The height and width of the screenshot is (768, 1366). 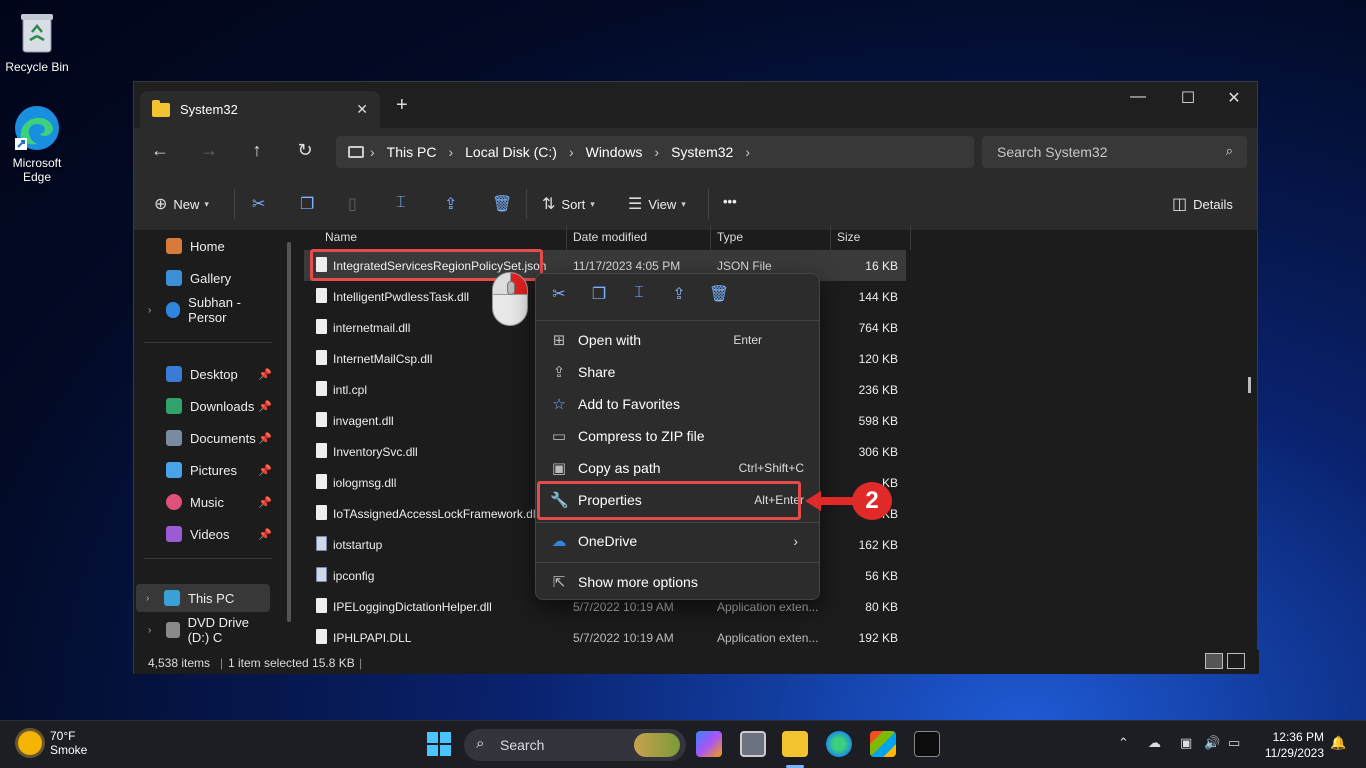 What do you see at coordinates (839, 744) in the screenshot?
I see `edge-icon` at bounding box center [839, 744].